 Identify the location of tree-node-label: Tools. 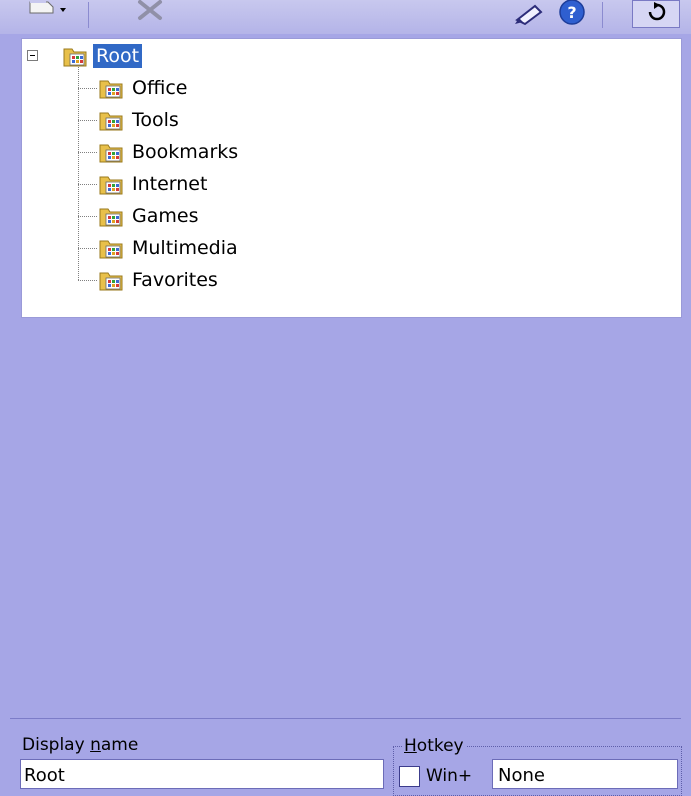
(155, 120).